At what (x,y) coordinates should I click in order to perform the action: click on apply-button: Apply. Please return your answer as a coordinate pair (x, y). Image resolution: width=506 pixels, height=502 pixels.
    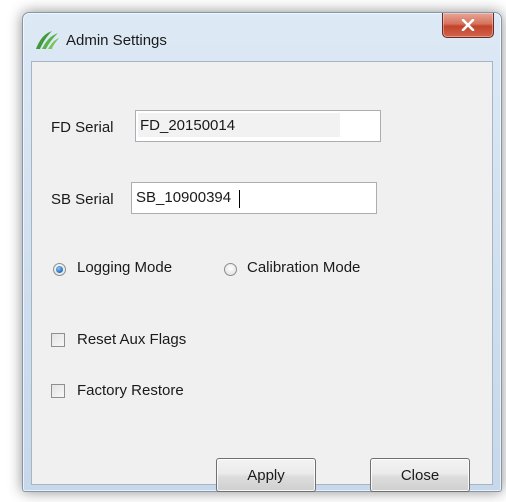
    Looking at the image, I should click on (266, 475).